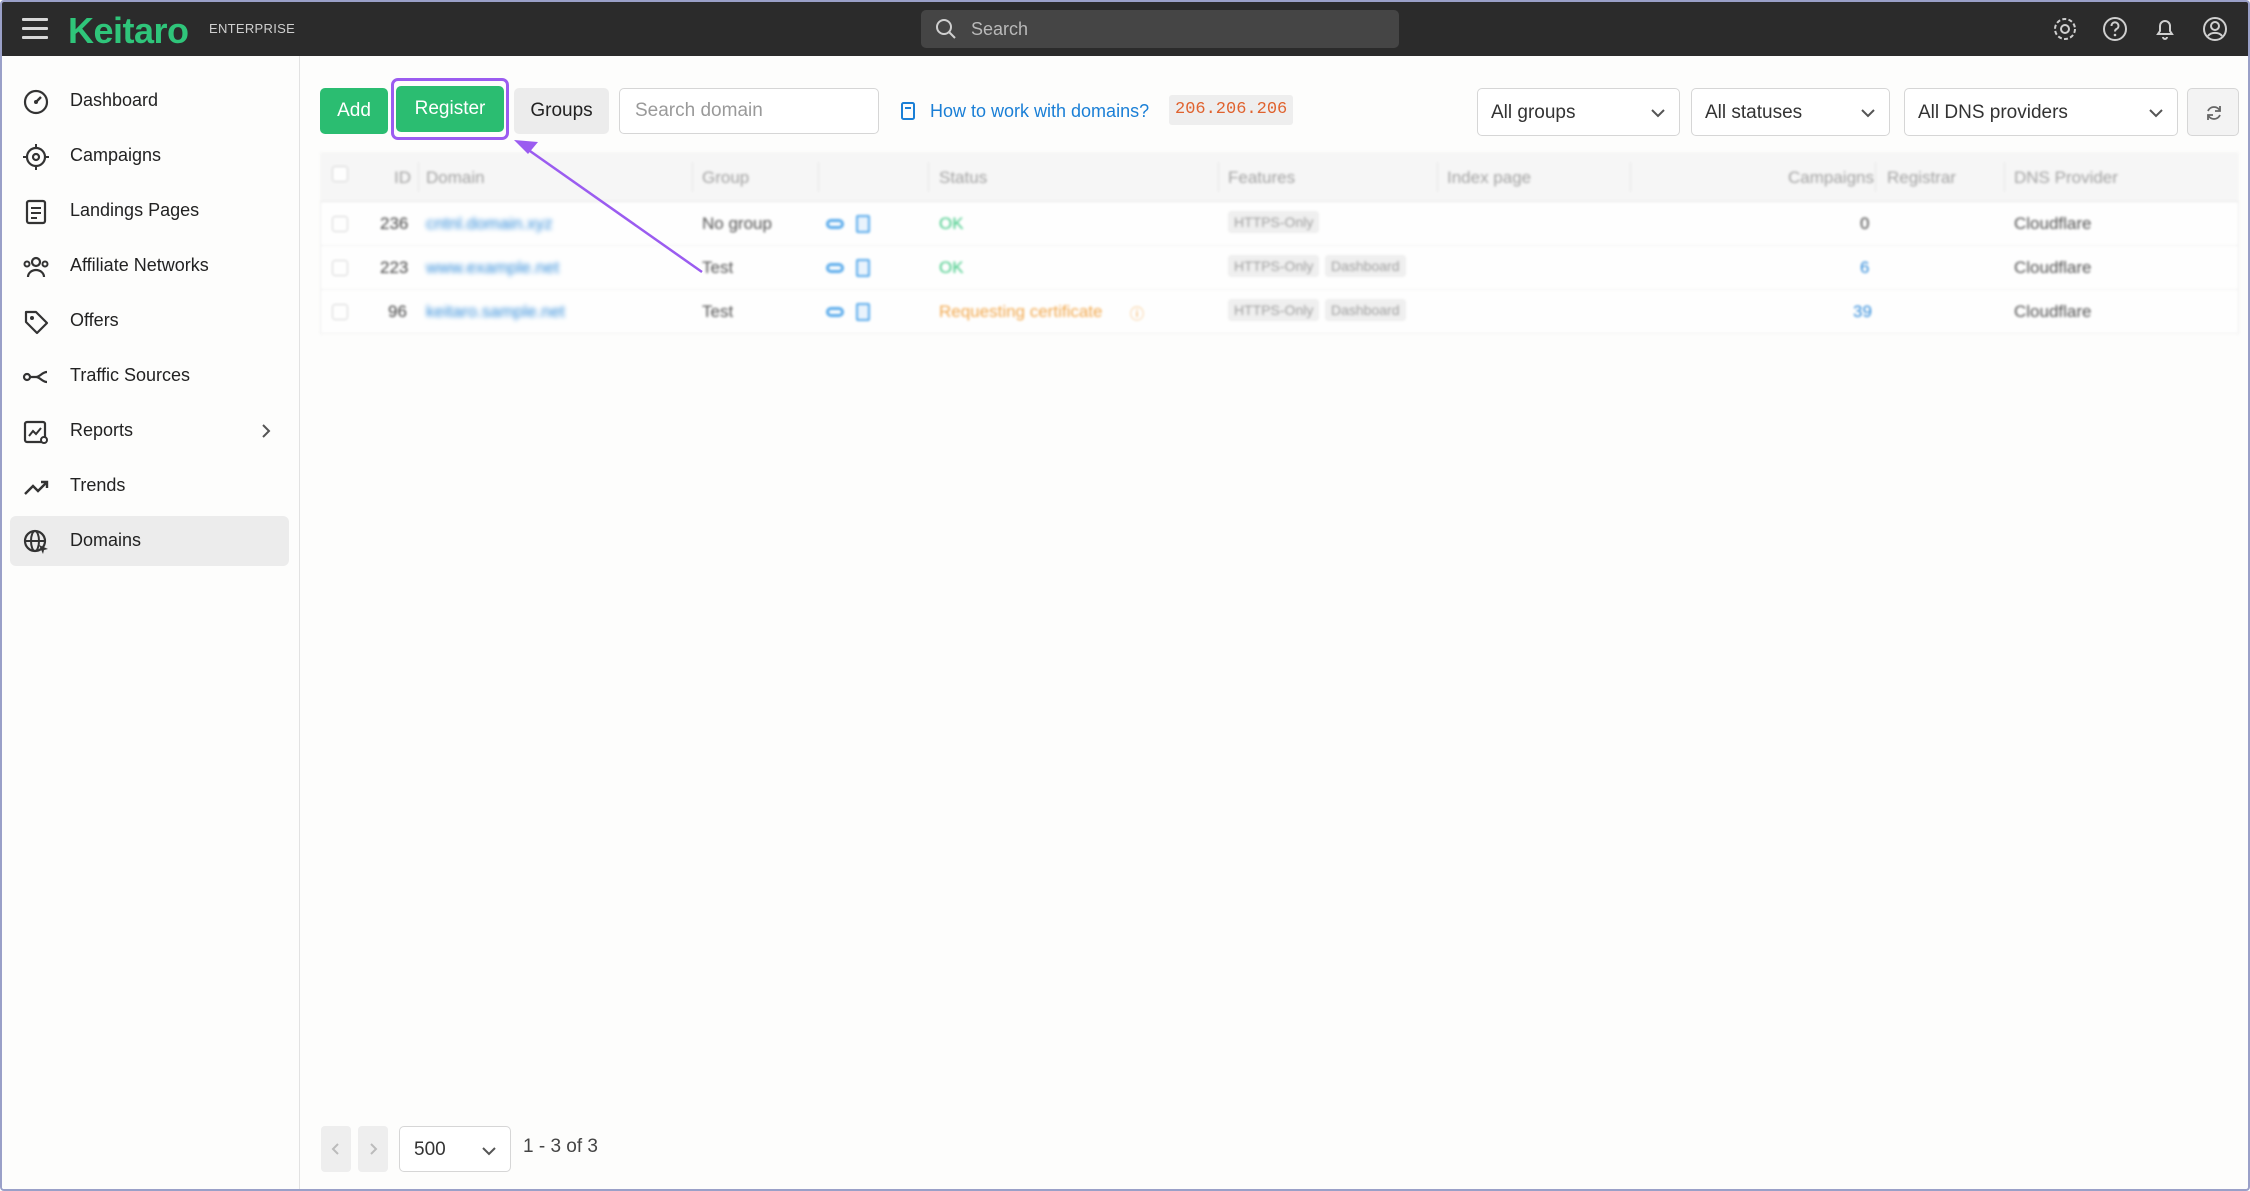 The image size is (2250, 1191). I want to click on row-group: No group, so click(737, 223).